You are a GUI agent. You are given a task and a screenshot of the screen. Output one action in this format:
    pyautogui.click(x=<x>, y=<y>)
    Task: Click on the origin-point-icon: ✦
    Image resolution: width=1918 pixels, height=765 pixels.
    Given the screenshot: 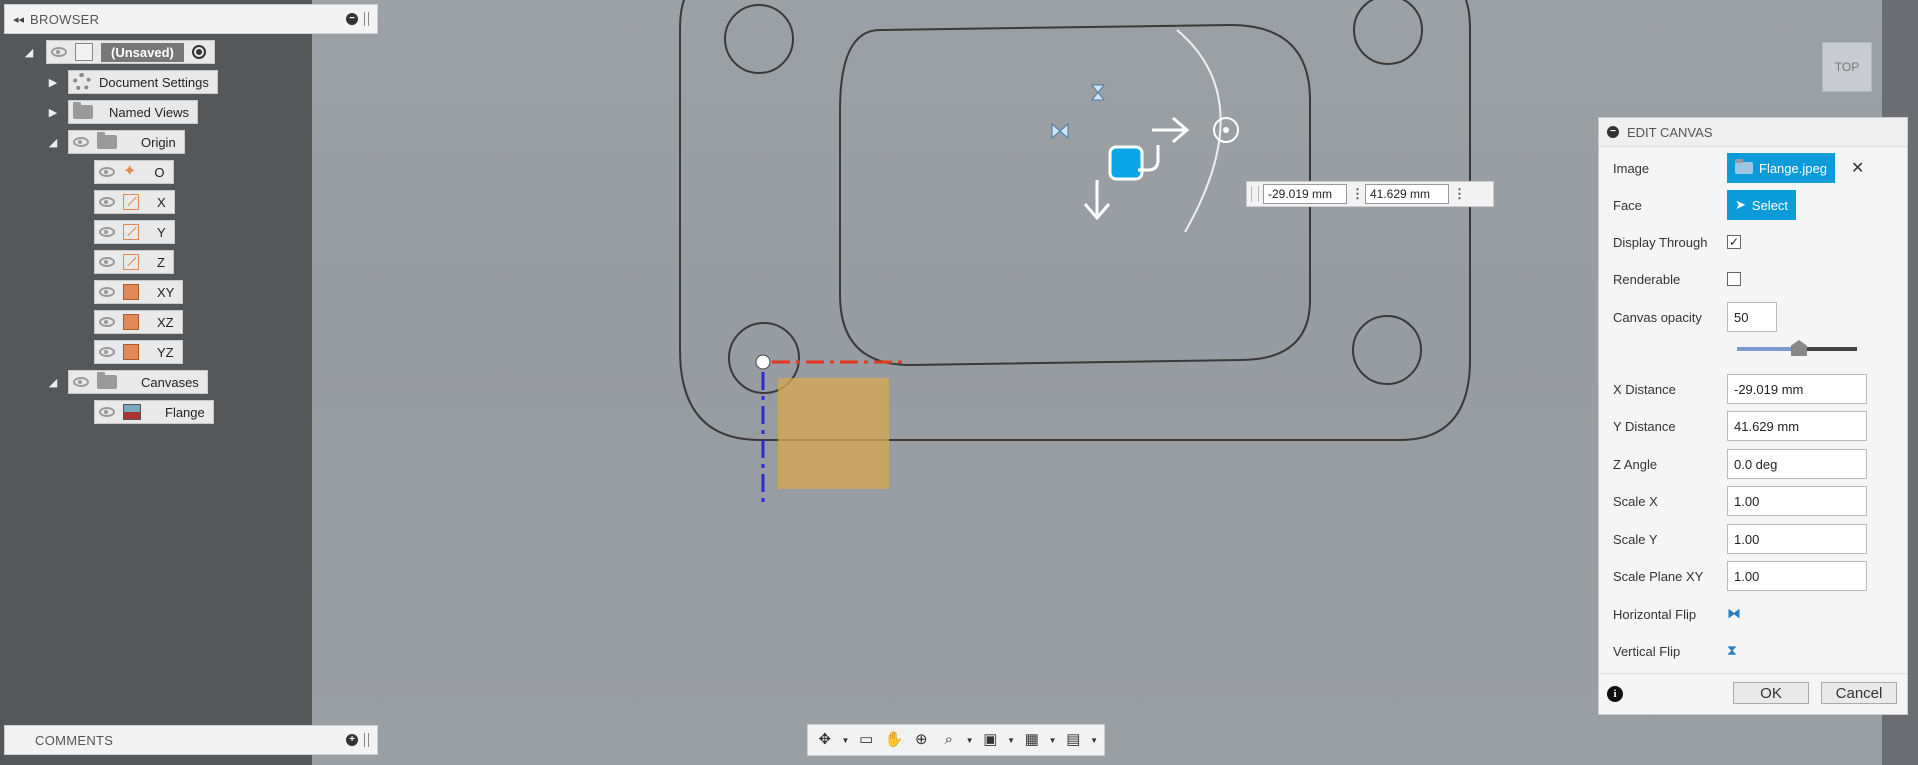 What is the action you would take?
    pyautogui.click(x=130, y=171)
    